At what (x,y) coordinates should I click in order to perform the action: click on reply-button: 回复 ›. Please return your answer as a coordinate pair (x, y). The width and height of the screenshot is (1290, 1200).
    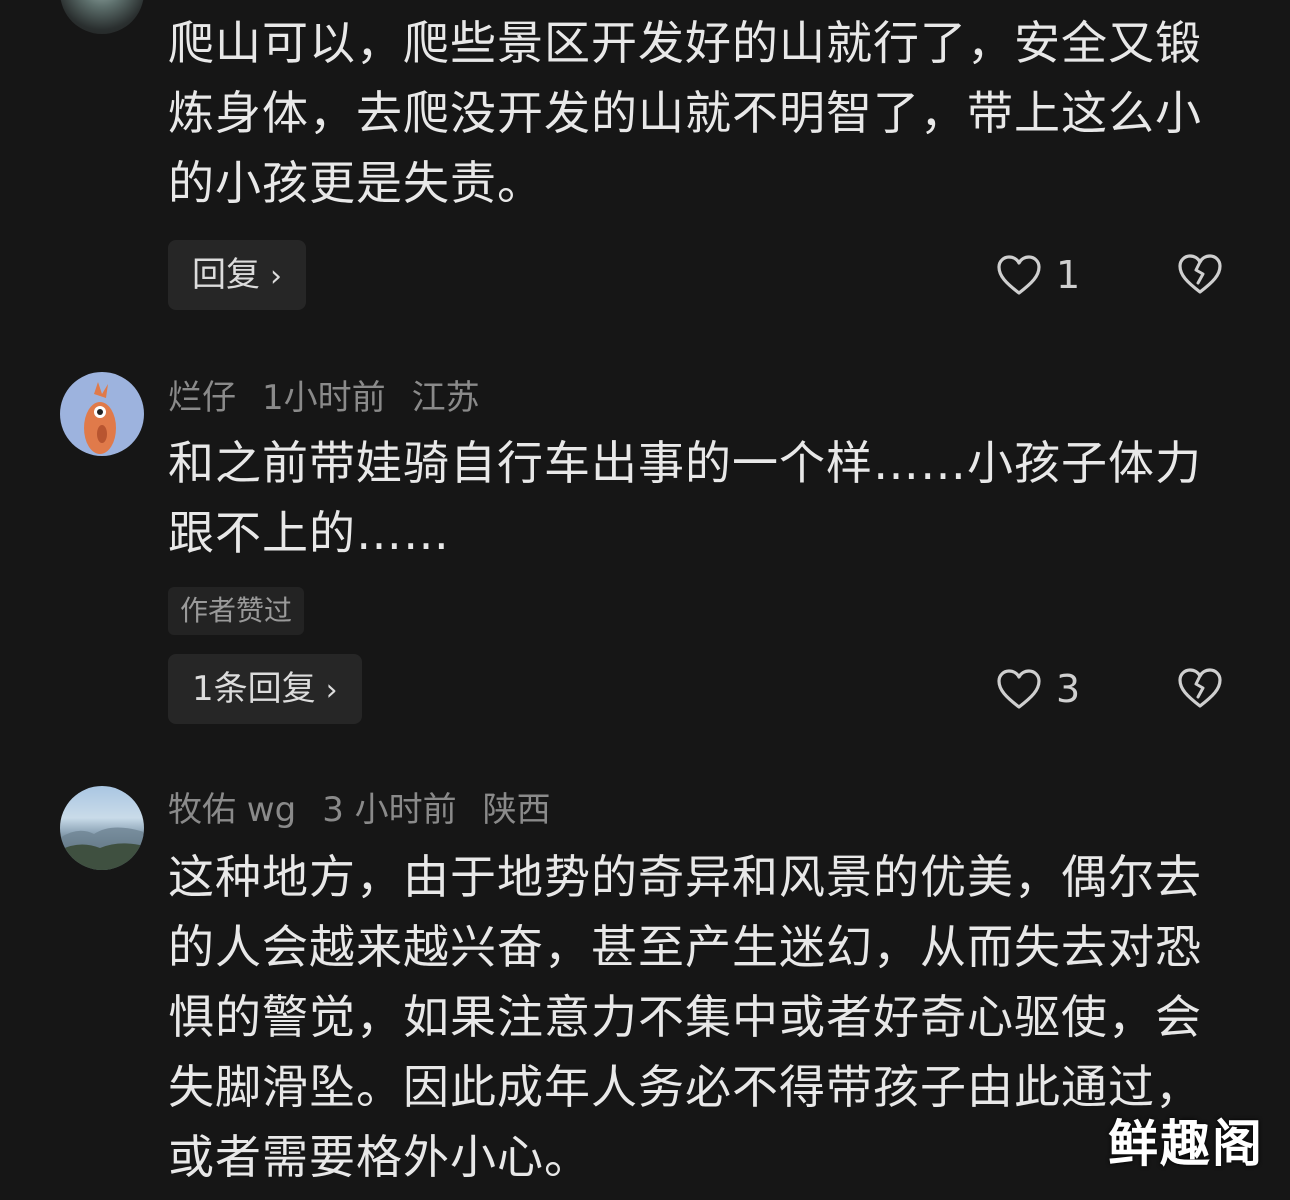
    Looking at the image, I should click on (237, 275).